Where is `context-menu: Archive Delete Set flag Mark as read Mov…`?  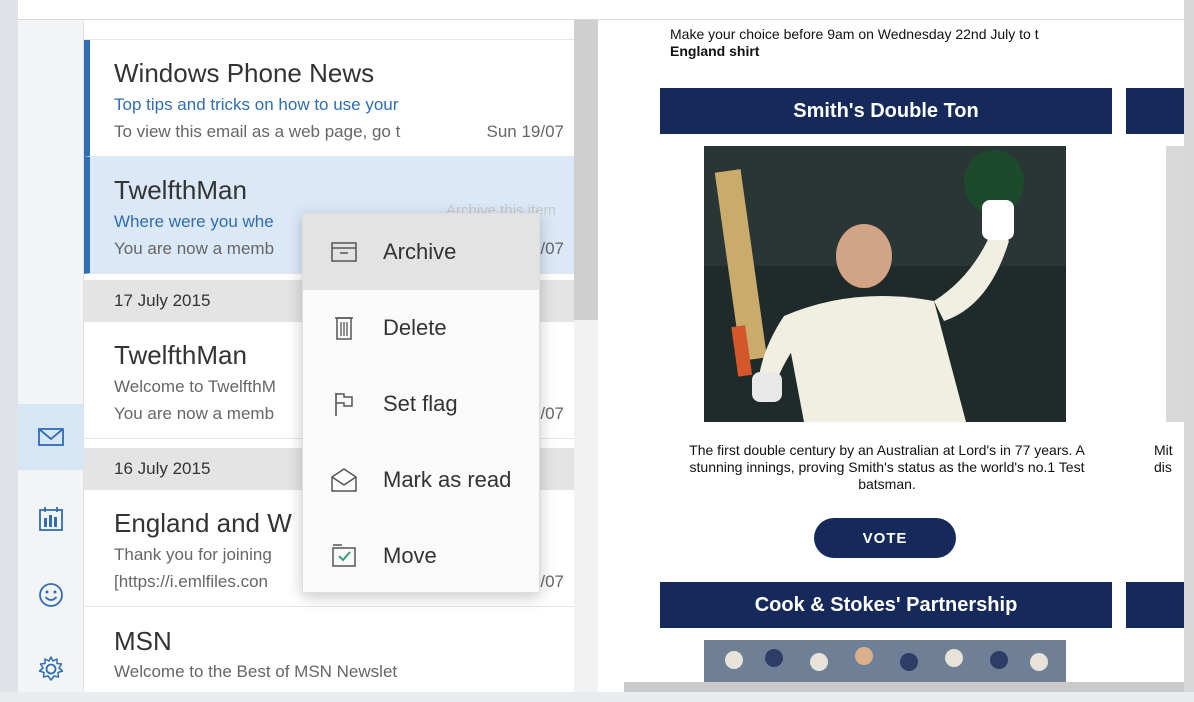 context-menu: Archive Delete Set flag Mark as read Mov… is located at coordinates (421, 403).